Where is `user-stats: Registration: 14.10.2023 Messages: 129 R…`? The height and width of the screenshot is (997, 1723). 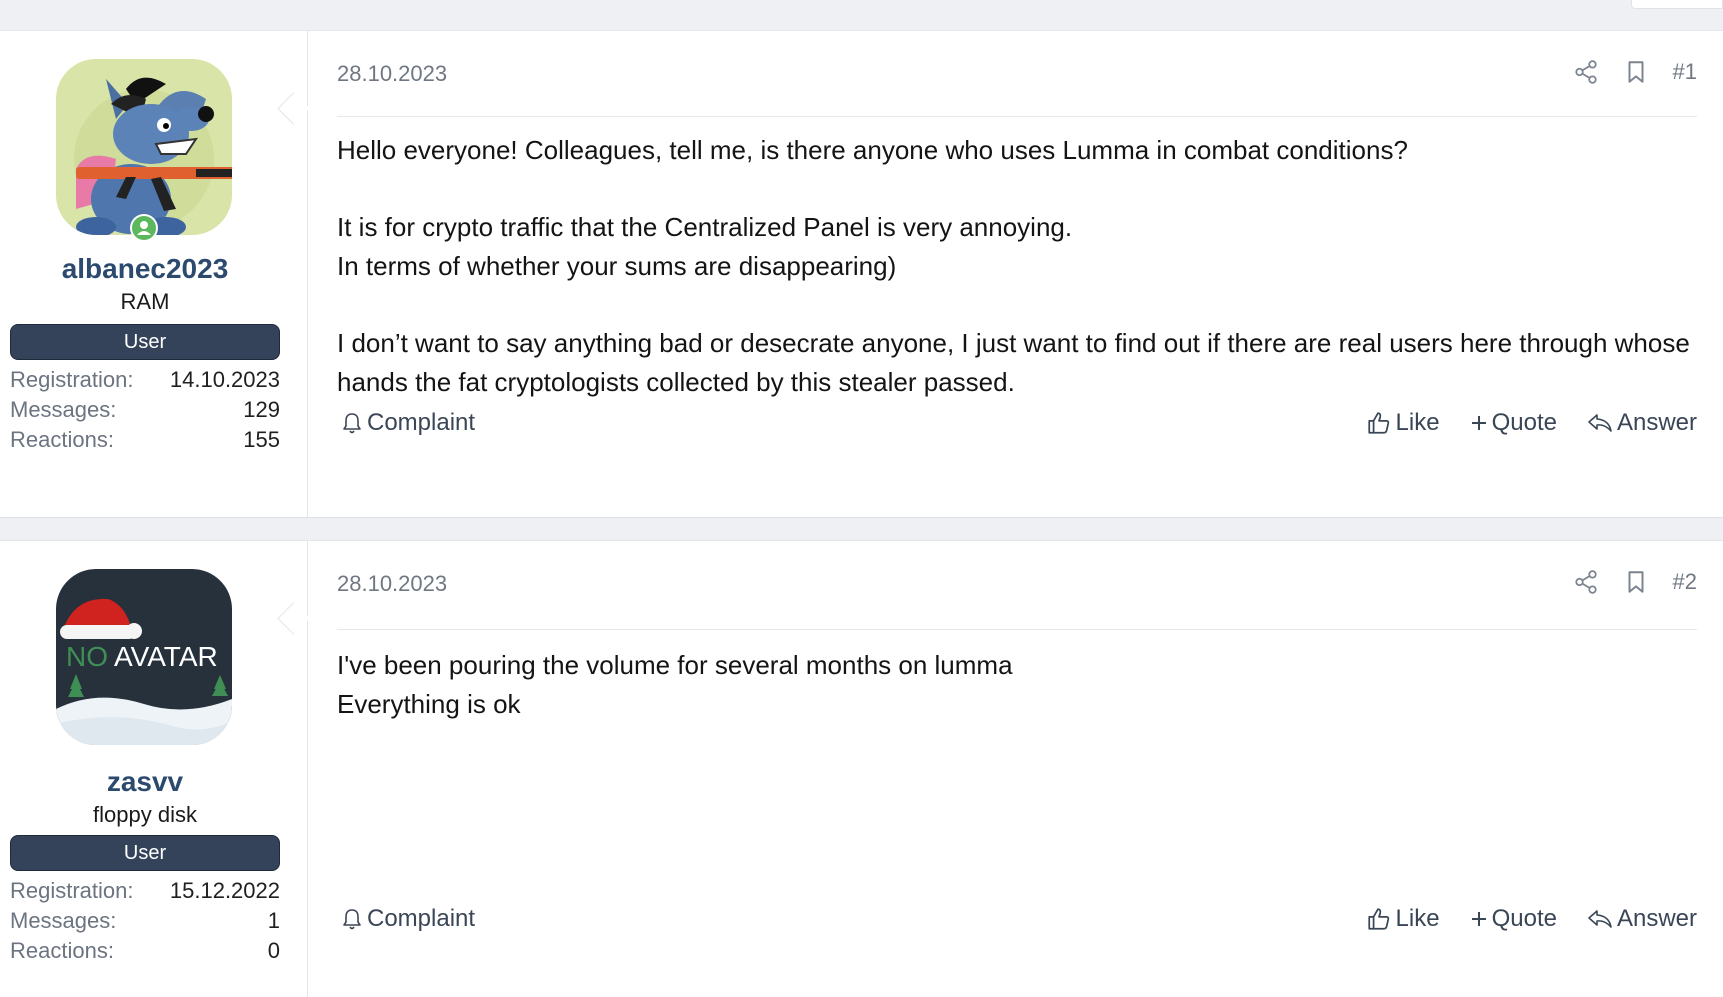 user-stats: Registration: 14.10.2023 Messages: 129 R… is located at coordinates (145, 410).